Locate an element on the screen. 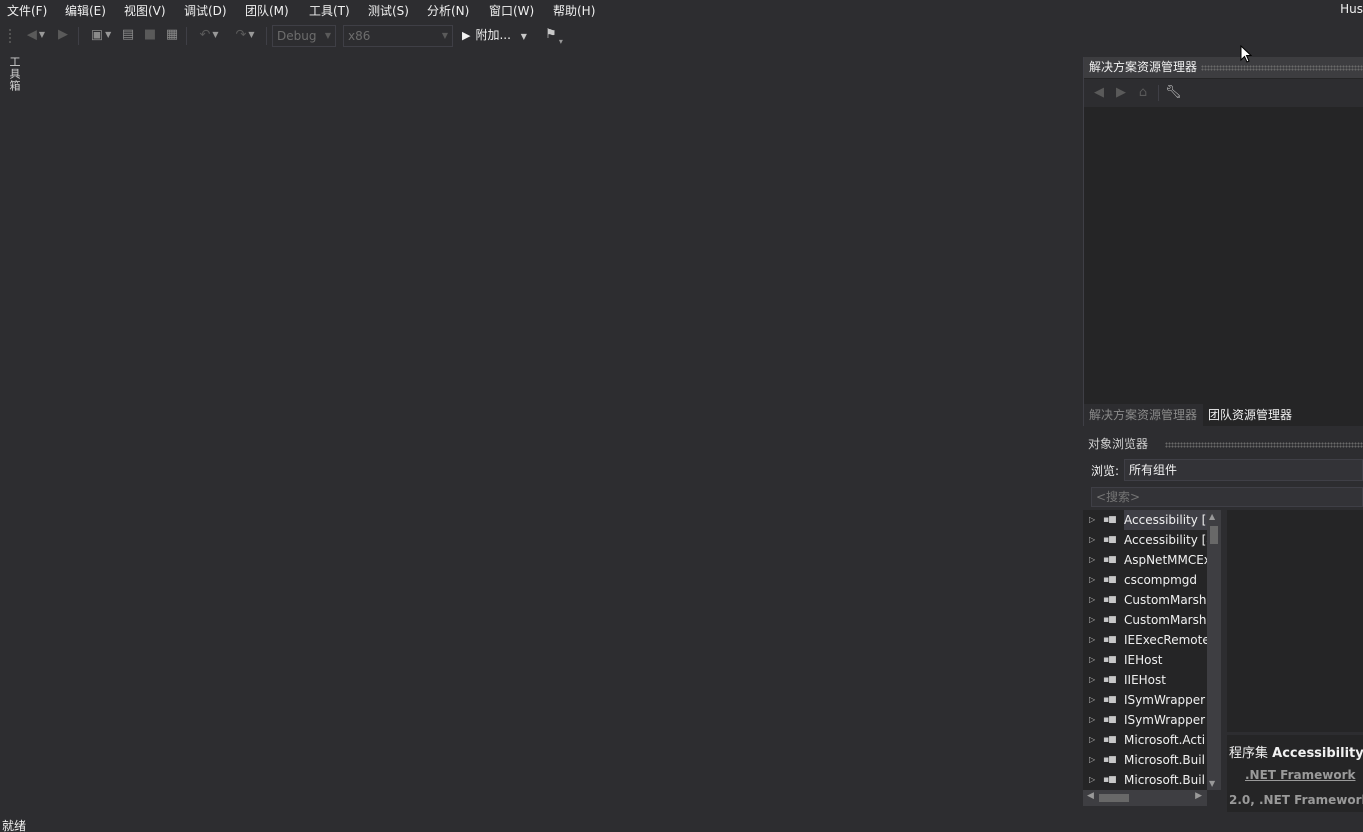 Image resolution: width=1363 pixels, height=832 pixels. tree-row: ▷ ▪■ Accessibility [4 is located at coordinates (1145, 540).